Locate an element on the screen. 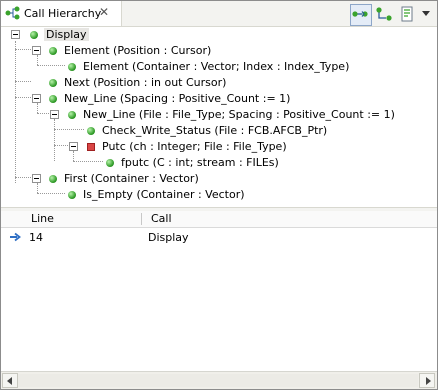 The image size is (438, 390). tree-item: Check_Write_Status (File : FCB.AFCB_Ptr) is located at coordinates (214, 131).